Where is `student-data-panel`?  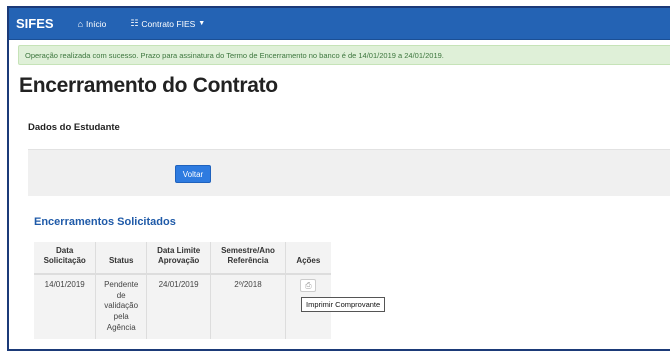
student-data-panel is located at coordinates (349, 172).